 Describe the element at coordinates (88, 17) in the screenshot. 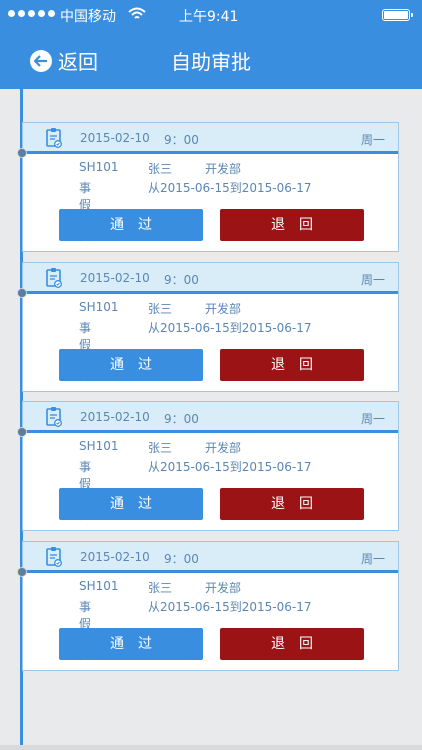

I see `carrier-name: 中国移动` at that location.